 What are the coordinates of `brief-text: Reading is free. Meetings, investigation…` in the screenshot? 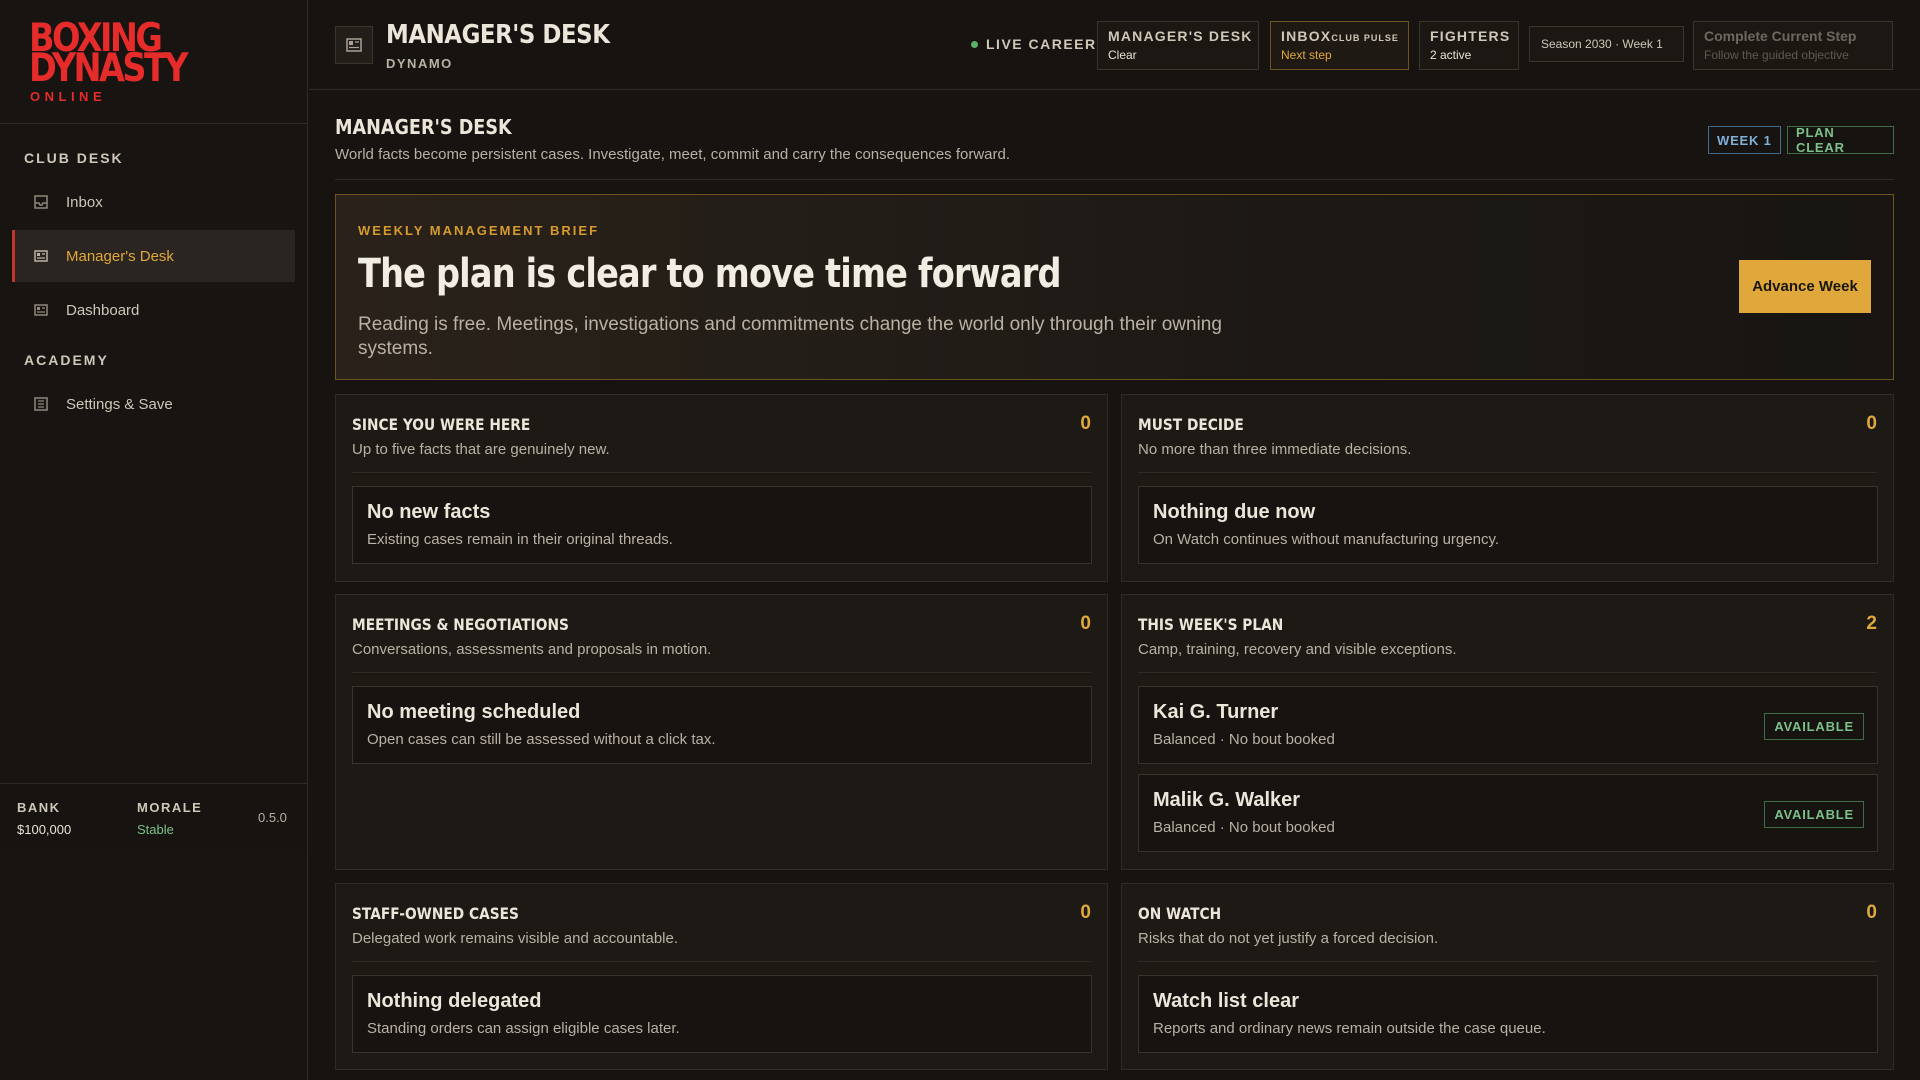 It's located at (790, 336).